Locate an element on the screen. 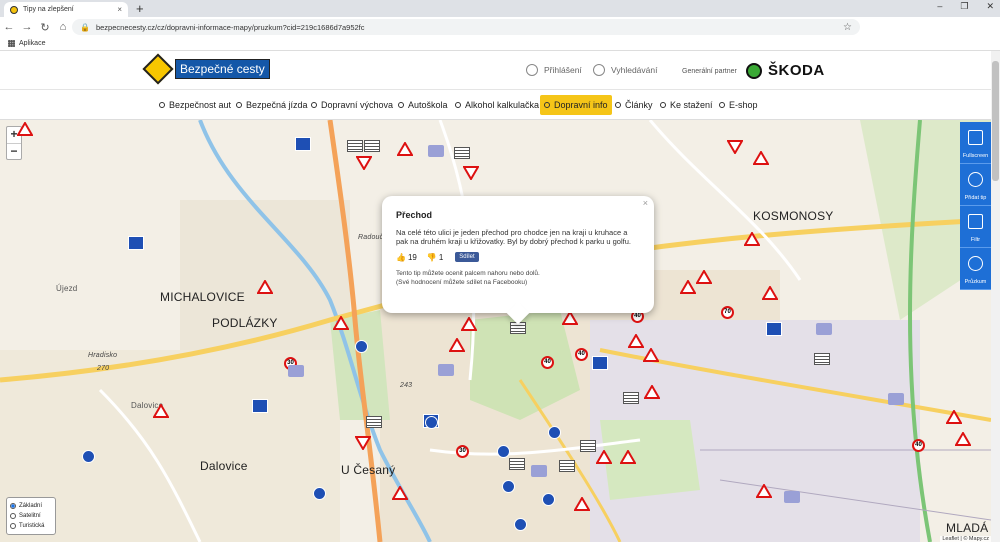  layer-option-basic: Základní is located at coordinates (31, 506).